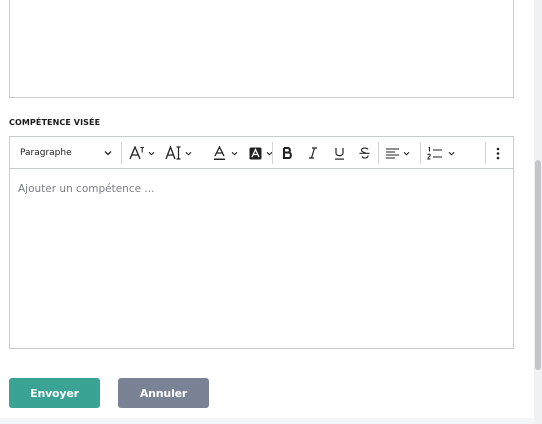 This screenshot has height=424, width=542. I want to click on more-vertical-icon, so click(498, 153).